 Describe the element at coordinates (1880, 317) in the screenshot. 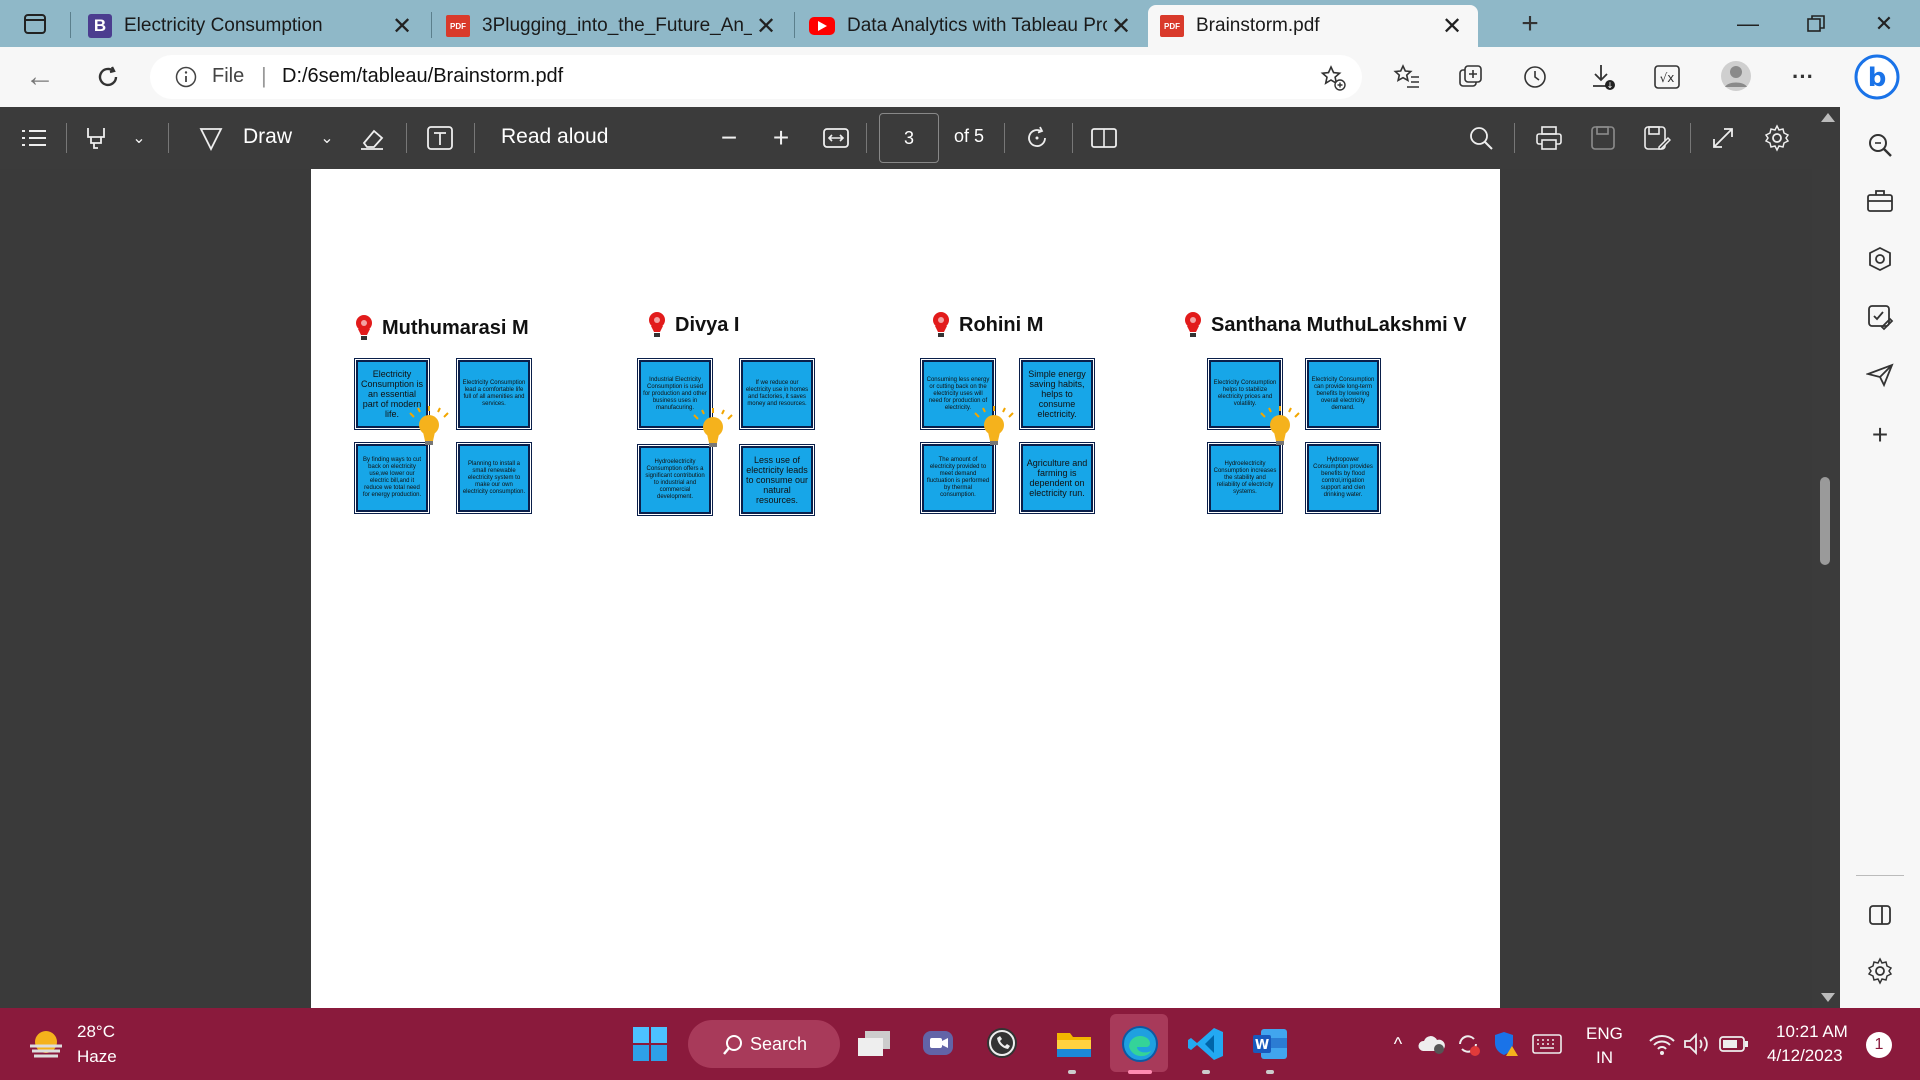

I see `tasks-icon` at that location.